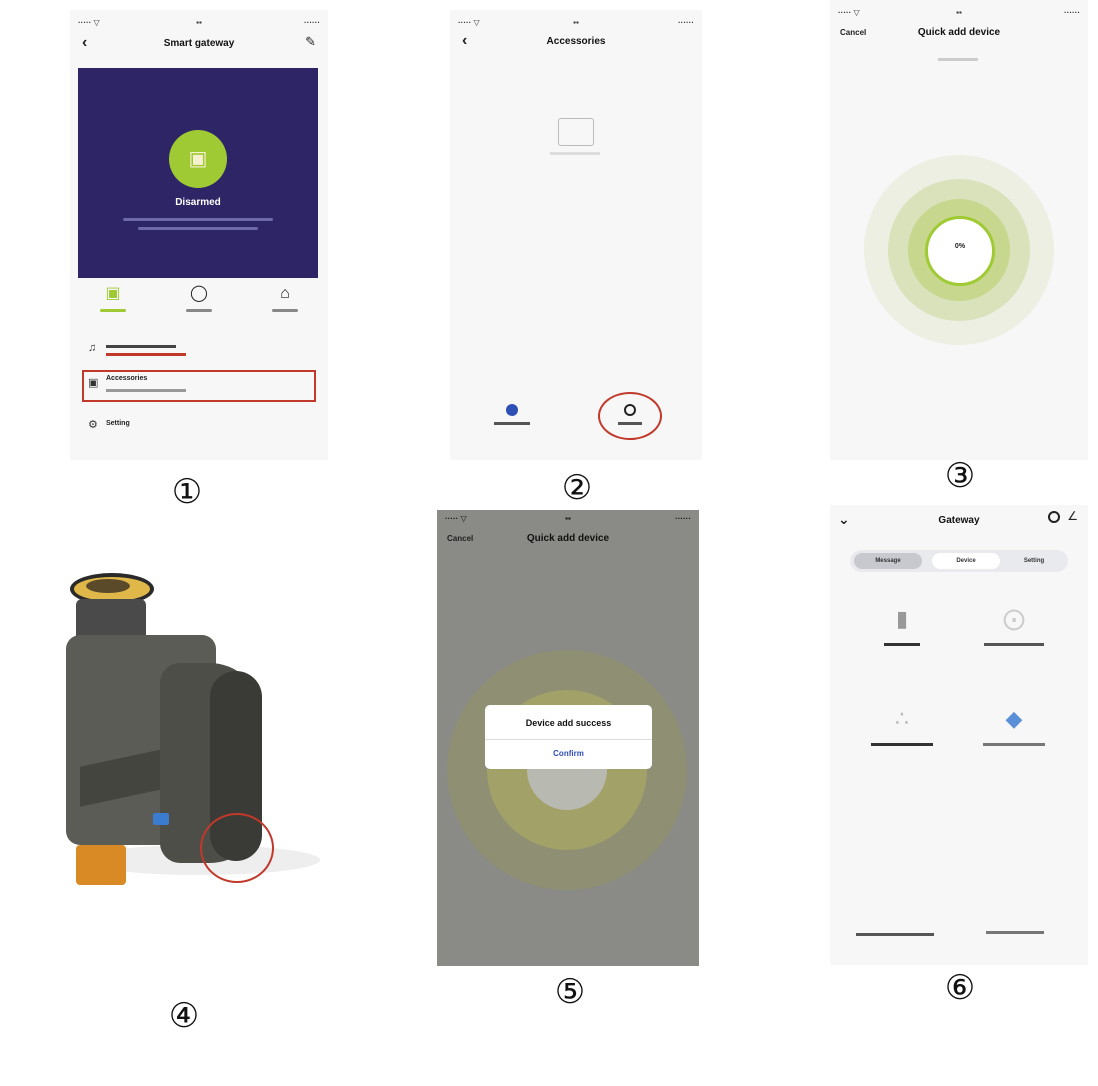 Image resolution: width=1098 pixels, height=1086 pixels. What do you see at coordinates (93, 383) in the screenshot?
I see `accessories-icon: ▣` at bounding box center [93, 383].